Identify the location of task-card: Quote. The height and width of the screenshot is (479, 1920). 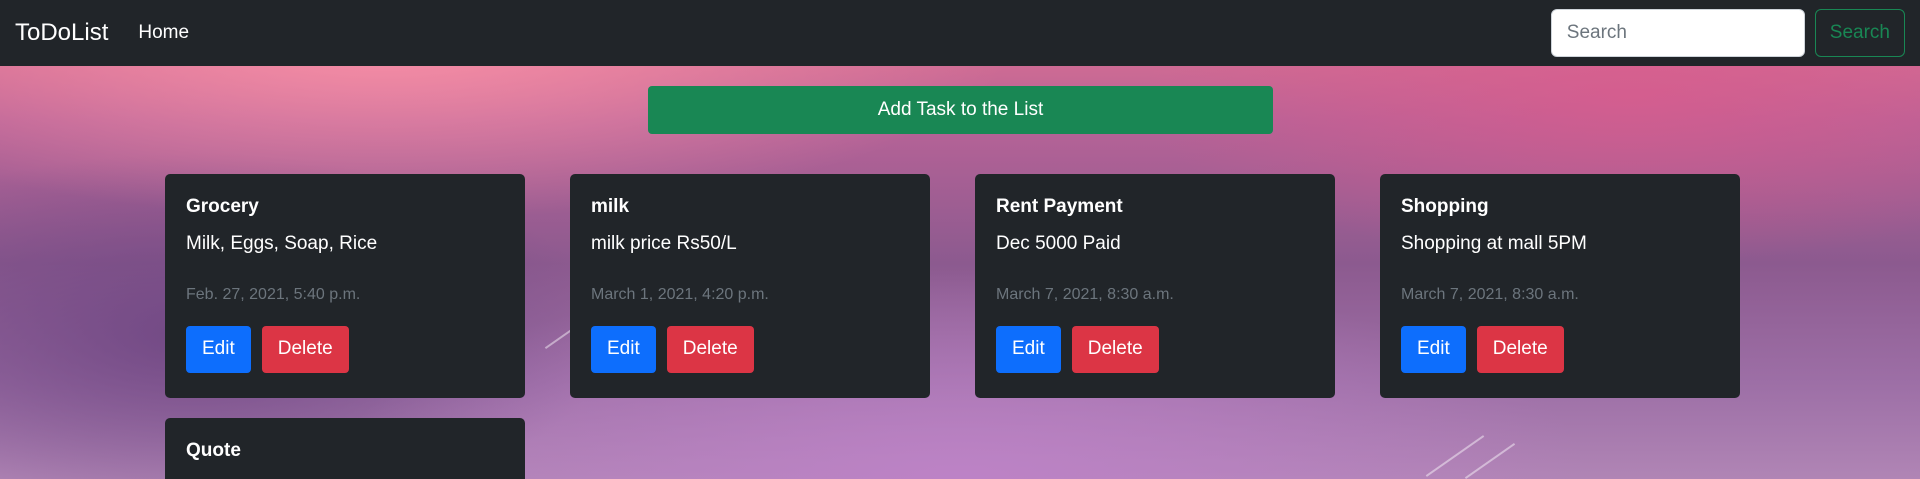
(345, 448).